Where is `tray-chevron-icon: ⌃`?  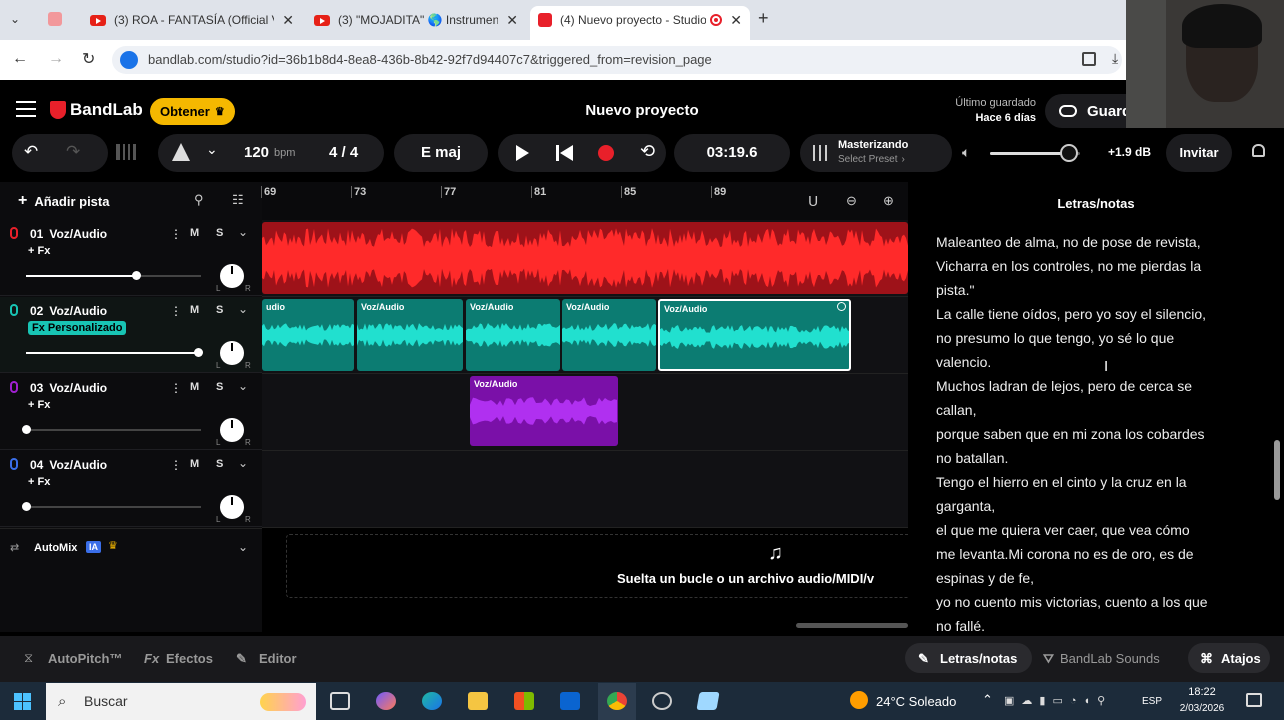 tray-chevron-icon: ⌃ is located at coordinates (987, 700).